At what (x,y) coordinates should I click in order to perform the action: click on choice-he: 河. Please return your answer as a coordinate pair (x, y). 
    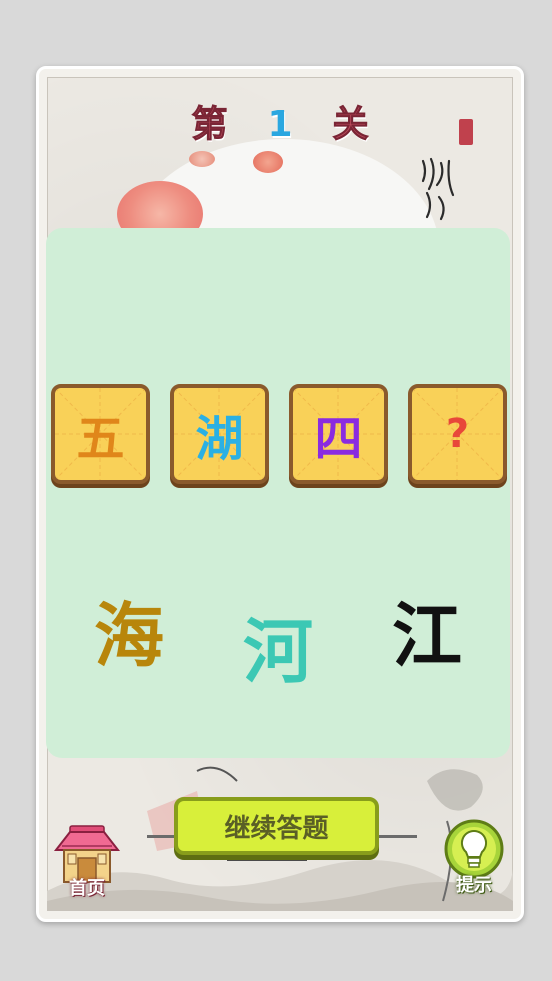
    Looking at the image, I should click on (278, 646).